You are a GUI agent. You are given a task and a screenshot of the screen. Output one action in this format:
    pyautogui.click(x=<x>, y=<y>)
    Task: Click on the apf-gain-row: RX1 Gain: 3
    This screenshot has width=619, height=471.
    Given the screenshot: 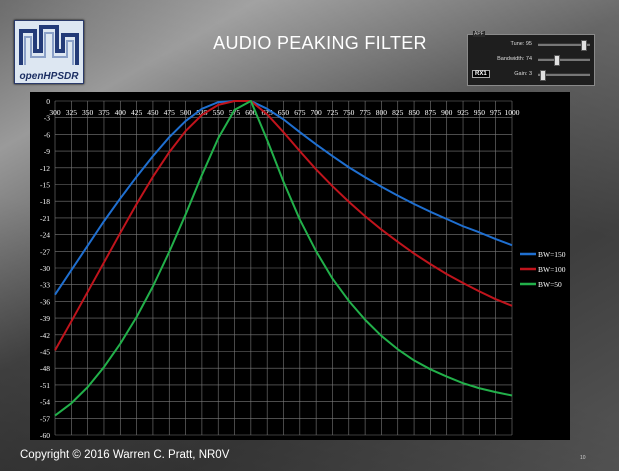 What is the action you would take?
    pyautogui.click(x=531, y=74)
    